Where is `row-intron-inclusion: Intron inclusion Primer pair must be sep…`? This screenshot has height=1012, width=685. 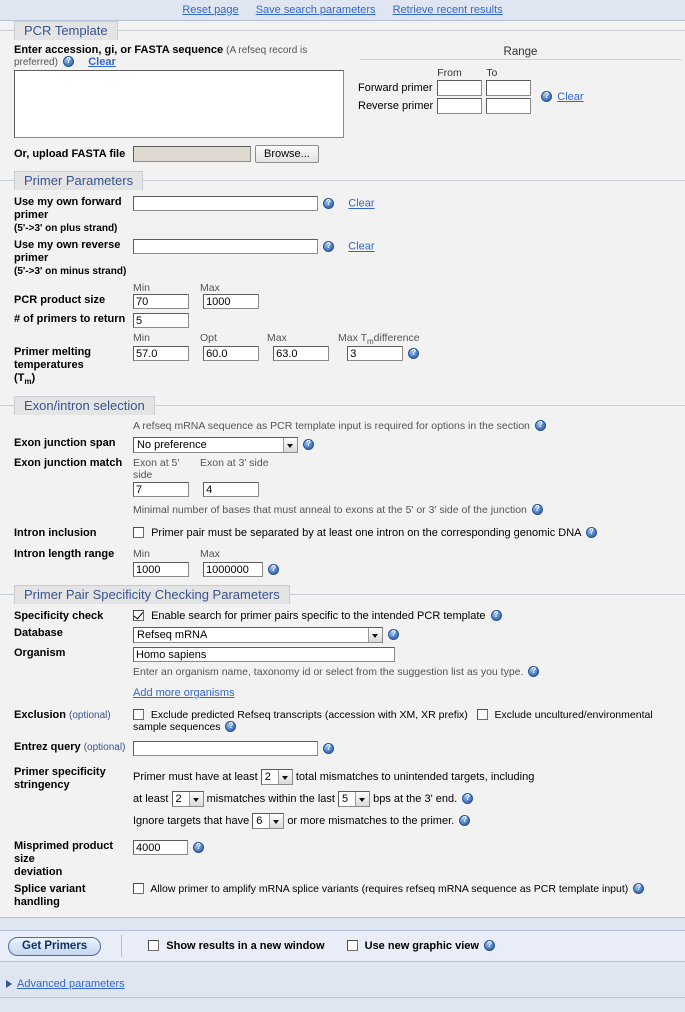
row-intron-inclusion: Intron inclusion Primer pair must be sep… is located at coordinates (342, 530).